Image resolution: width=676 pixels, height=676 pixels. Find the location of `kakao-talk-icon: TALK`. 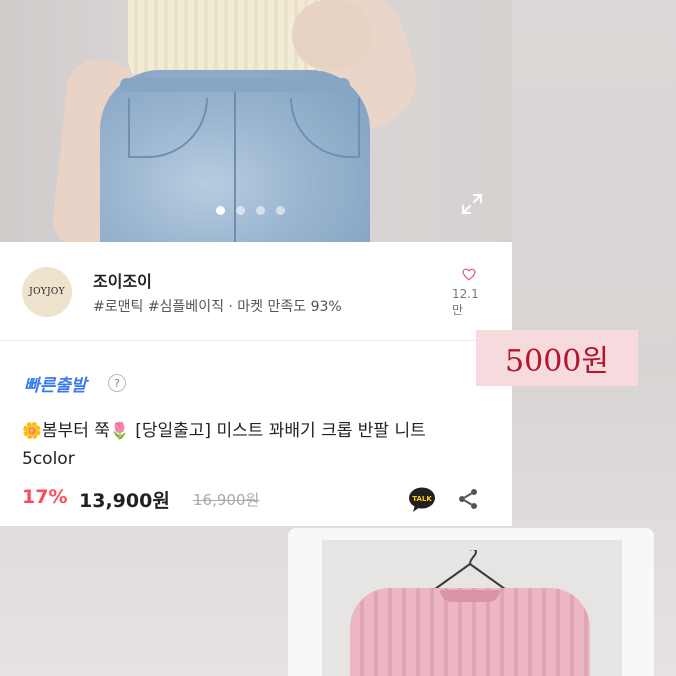

kakao-talk-icon: TALK is located at coordinates (422, 500).